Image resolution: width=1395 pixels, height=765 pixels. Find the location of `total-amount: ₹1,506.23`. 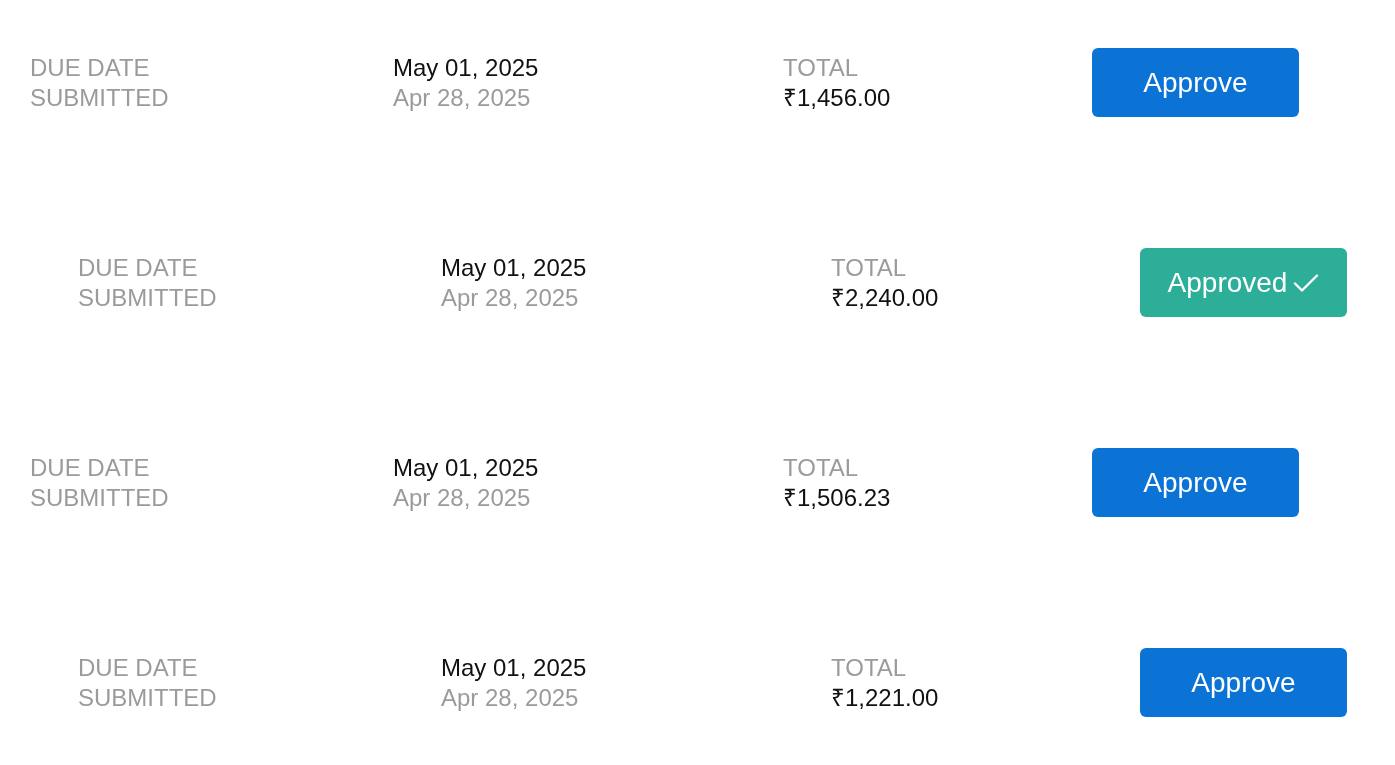

total-amount: ₹1,506.23 is located at coordinates (837, 497).